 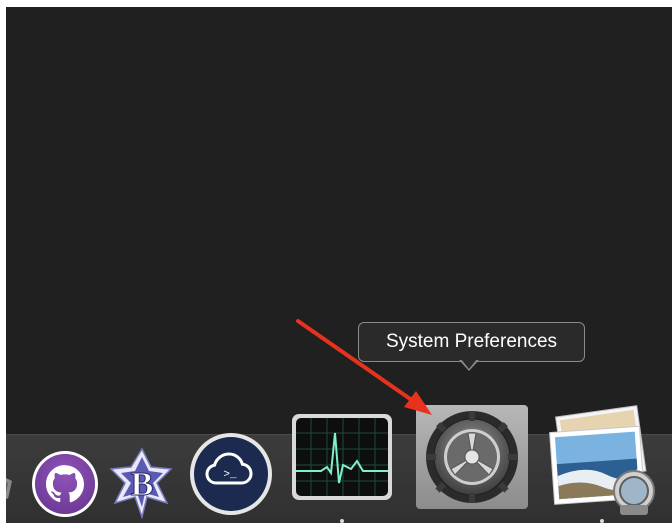 I want to click on dock-item-bbedit: B, so click(x=142, y=483).